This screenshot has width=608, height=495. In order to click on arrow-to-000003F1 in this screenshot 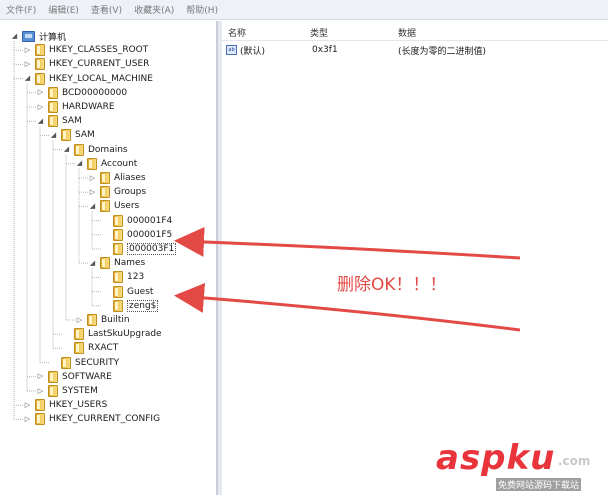, I will do `click(347, 243)`.